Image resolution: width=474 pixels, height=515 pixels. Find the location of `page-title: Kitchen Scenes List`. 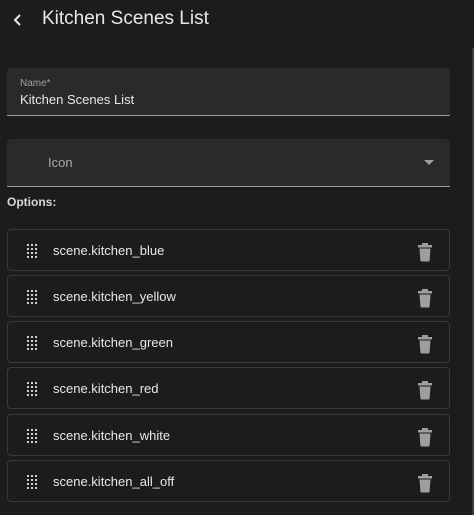

page-title: Kitchen Scenes List is located at coordinates (125, 18).